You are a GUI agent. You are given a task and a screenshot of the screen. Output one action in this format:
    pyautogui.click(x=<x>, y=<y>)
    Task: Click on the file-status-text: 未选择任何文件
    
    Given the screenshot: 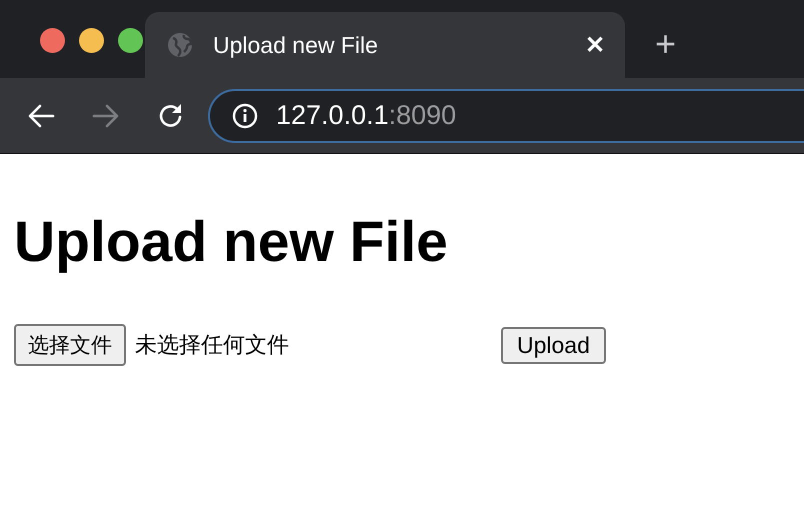 What is the action you would take?
    pyautogui.click(x=212, y=346)
    